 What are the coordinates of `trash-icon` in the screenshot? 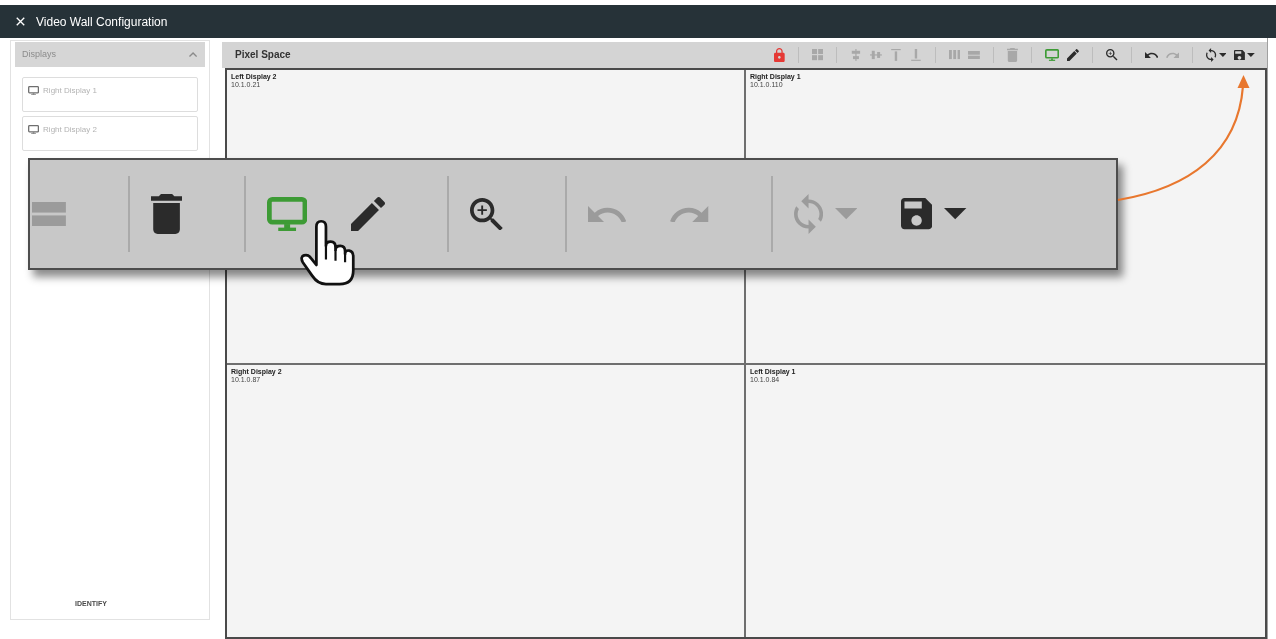 It's located at (166, 214).